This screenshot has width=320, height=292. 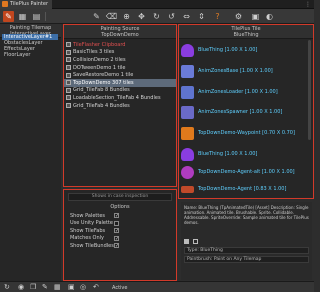 What do you see at coordinates (94, 52) in the screenshot?
I see `source-item-label: BasicTiles 3 tiles` at bounding box center [94, 52].